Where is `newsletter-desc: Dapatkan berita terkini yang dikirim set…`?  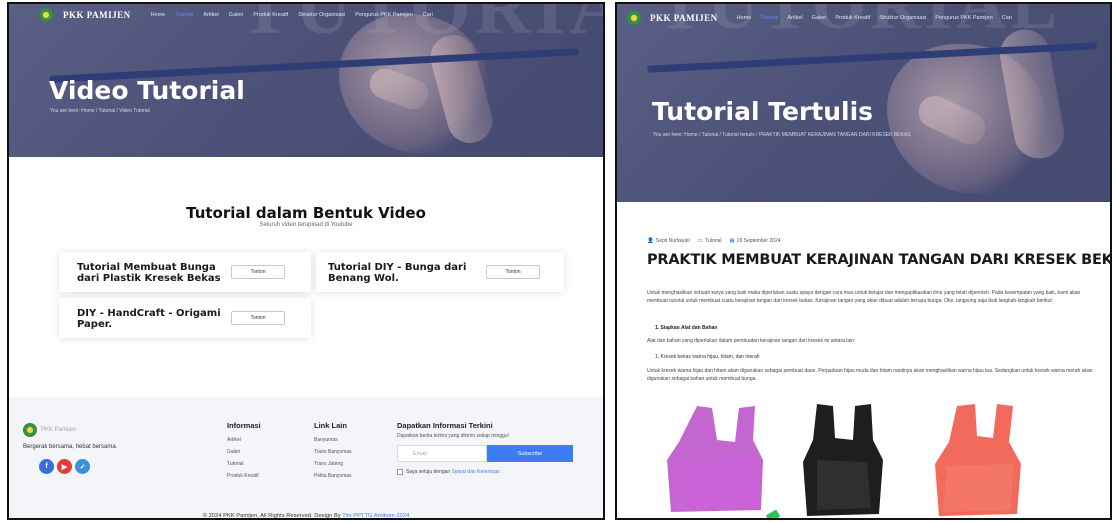
newsletter-desc: Dapatkan berita terkini yang dikirim set… is located at coordinates (453, 436).